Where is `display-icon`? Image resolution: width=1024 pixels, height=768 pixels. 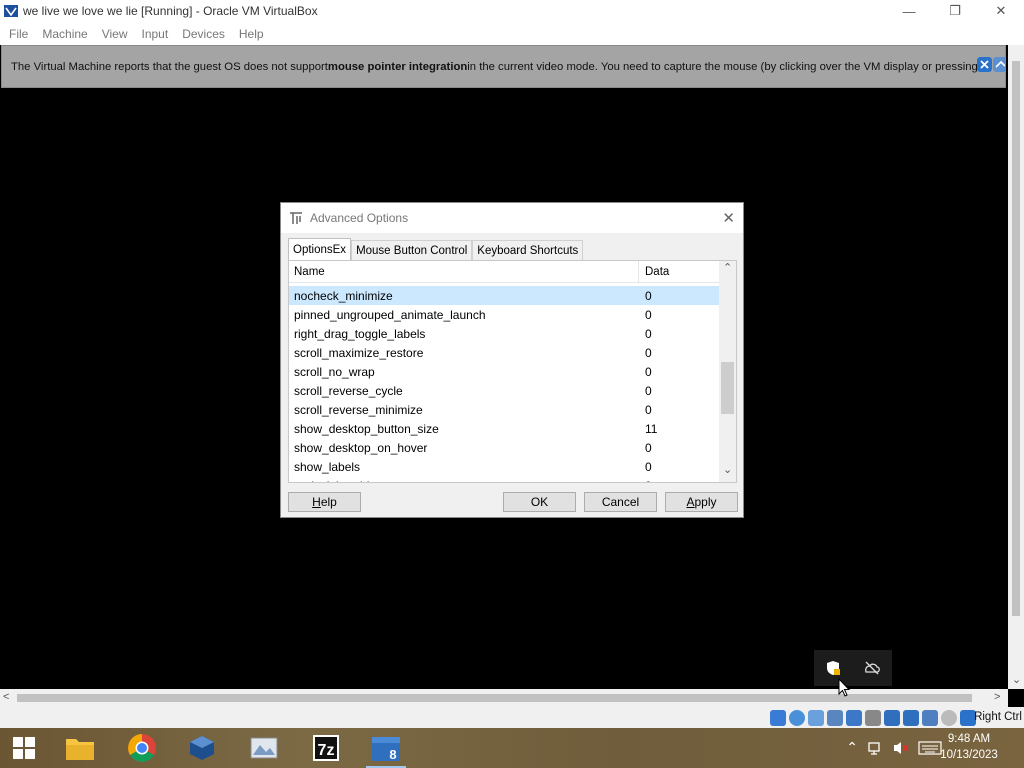 display-icon is located at coordinates (892, 718).